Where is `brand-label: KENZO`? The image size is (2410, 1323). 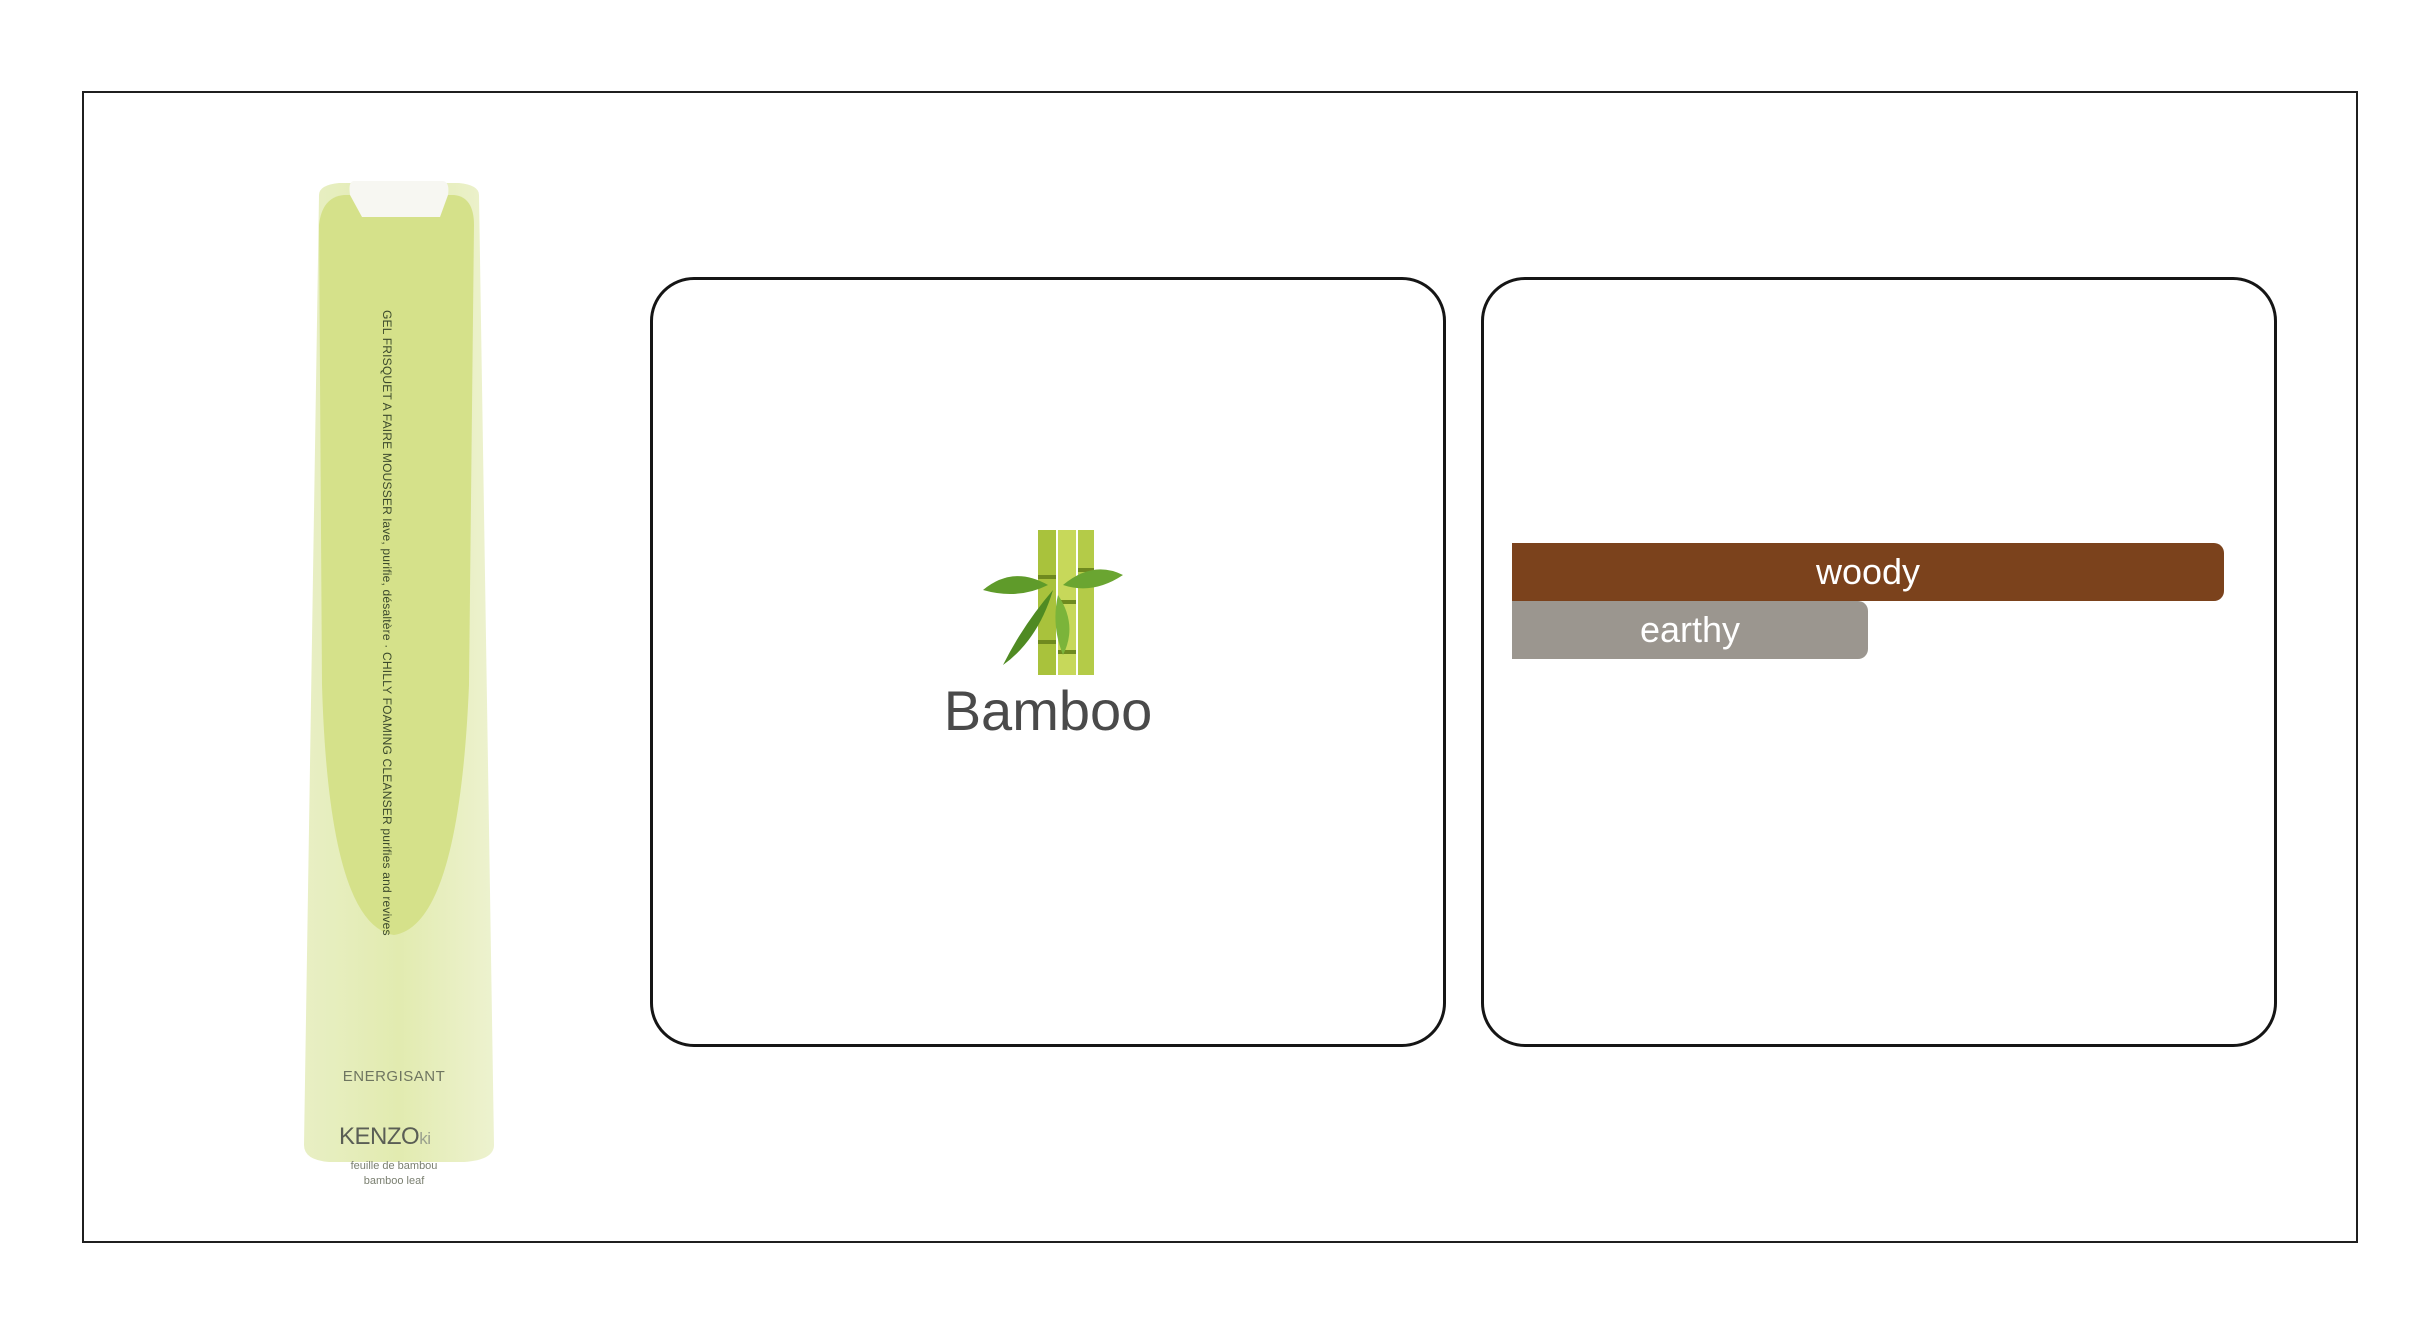
brand-label: KENZO is located at coordinates (379, 1136).